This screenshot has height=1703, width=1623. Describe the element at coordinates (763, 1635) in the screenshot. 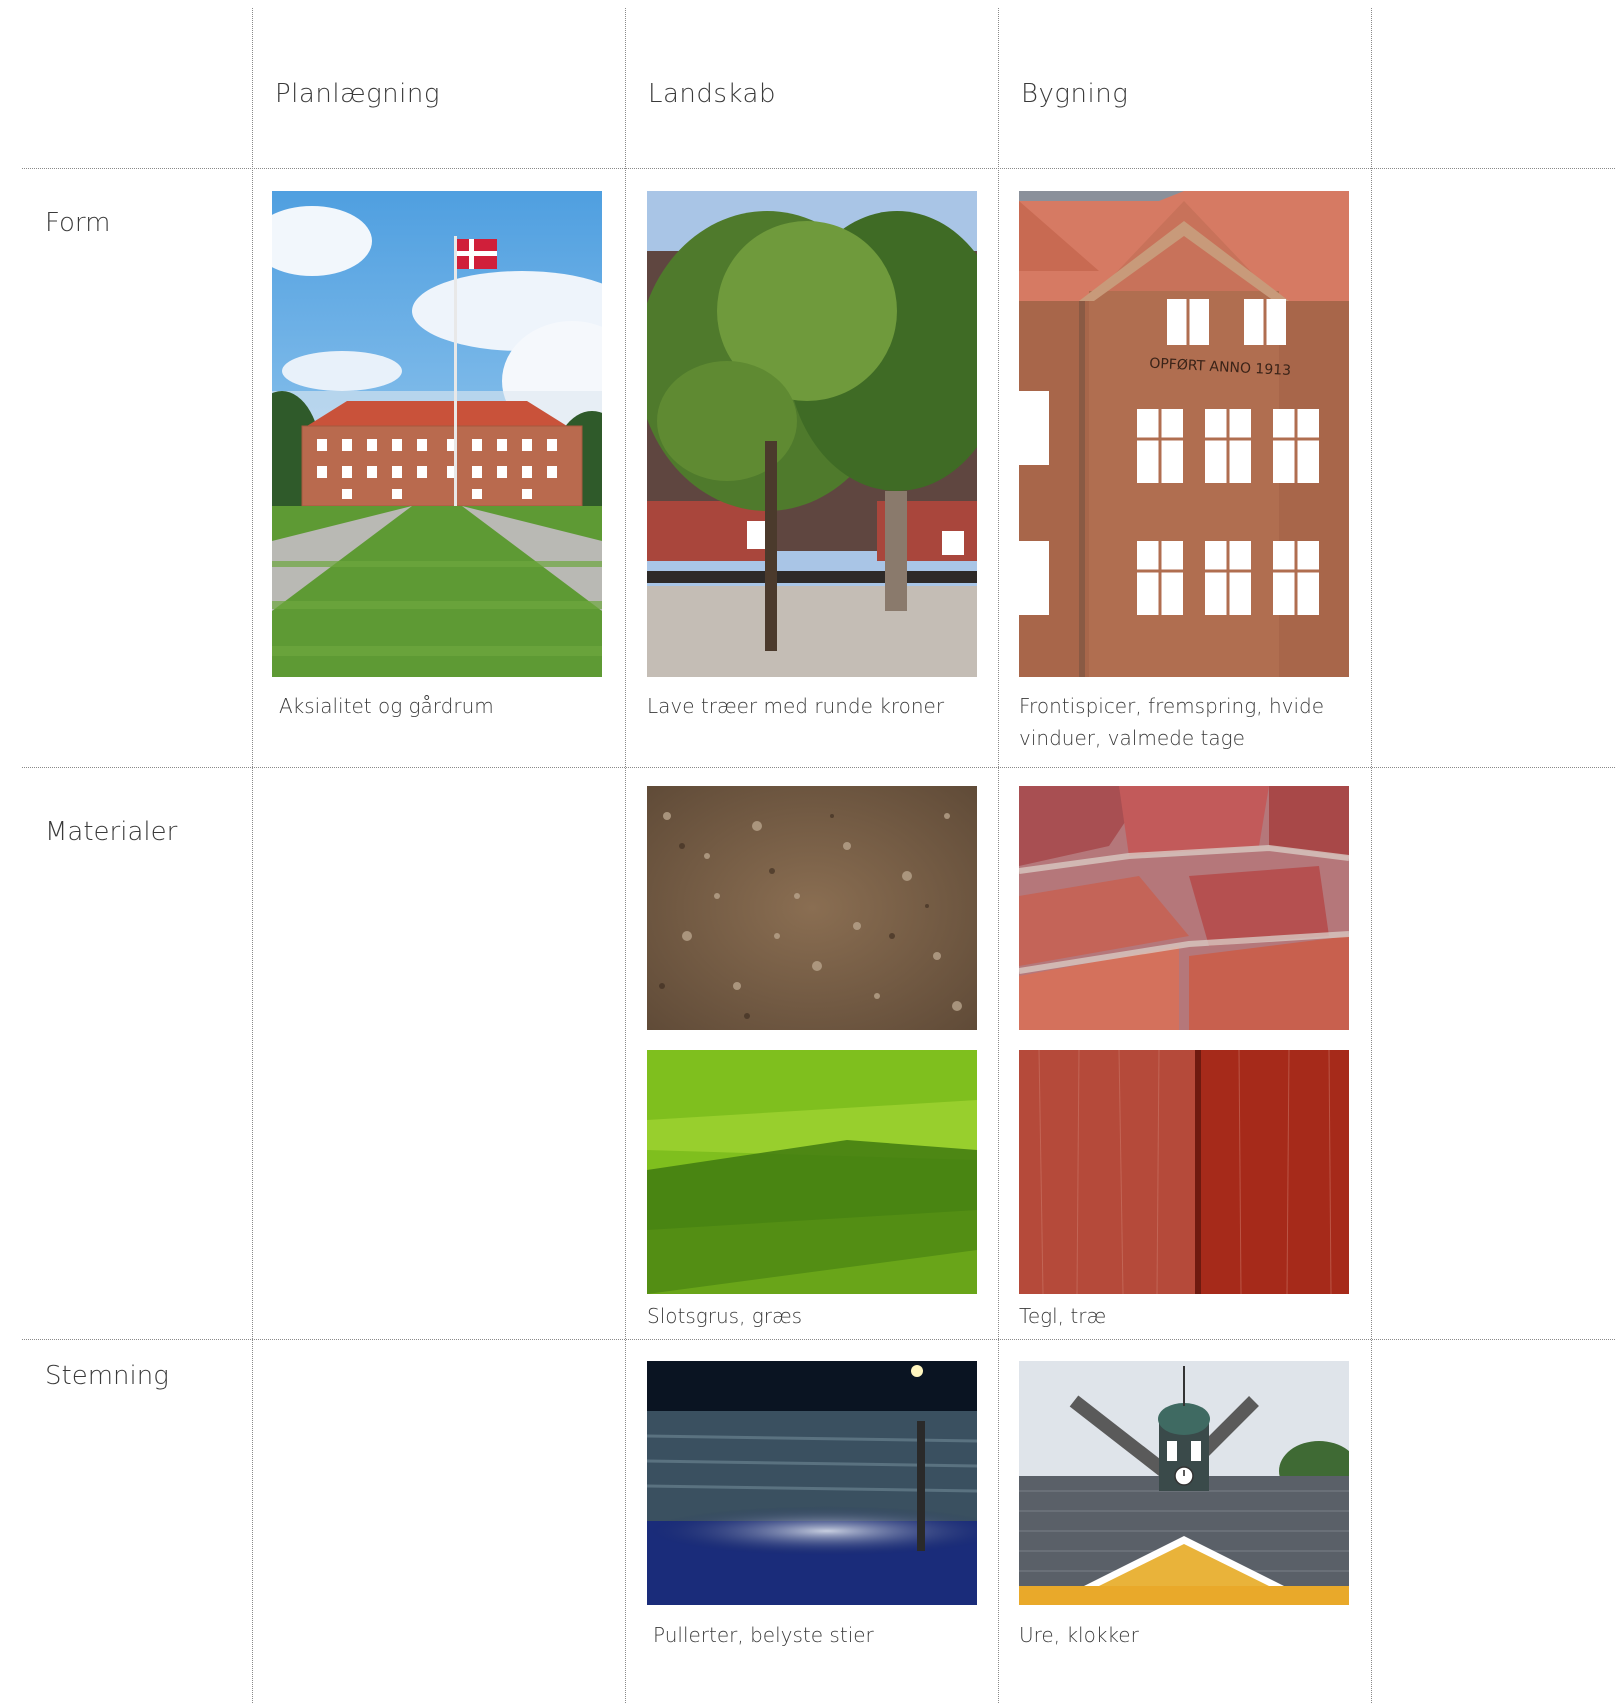

I see `caption-stemning-landskab: Pullerter, belyste stier` at that location.